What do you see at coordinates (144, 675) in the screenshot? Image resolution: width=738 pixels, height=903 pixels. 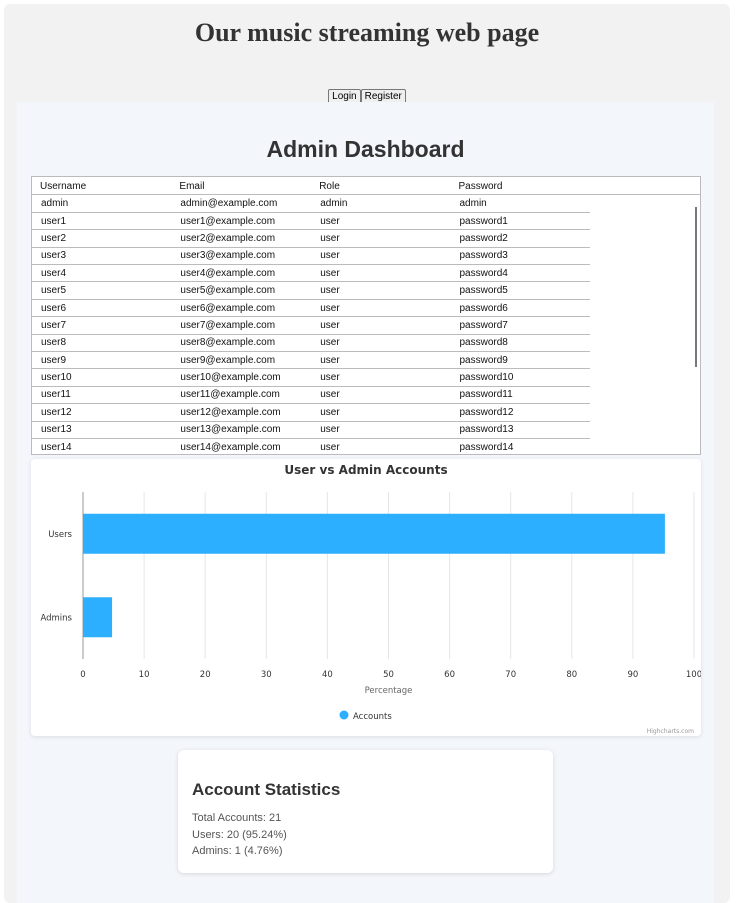 I see `x-tick-label: 10` at bounding box center [144, 675].